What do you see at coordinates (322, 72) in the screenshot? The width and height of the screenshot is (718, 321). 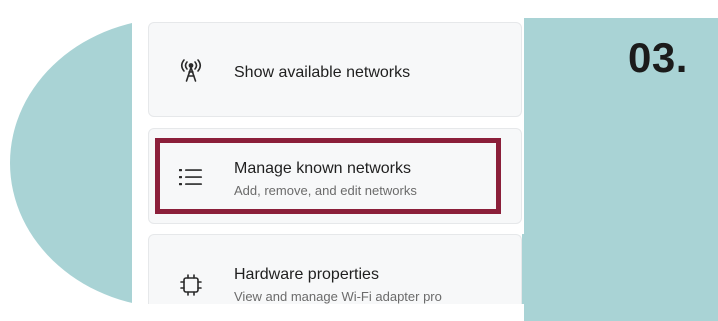 I see `menu-item-label: Show available networks` at bounding box center [322, 72].